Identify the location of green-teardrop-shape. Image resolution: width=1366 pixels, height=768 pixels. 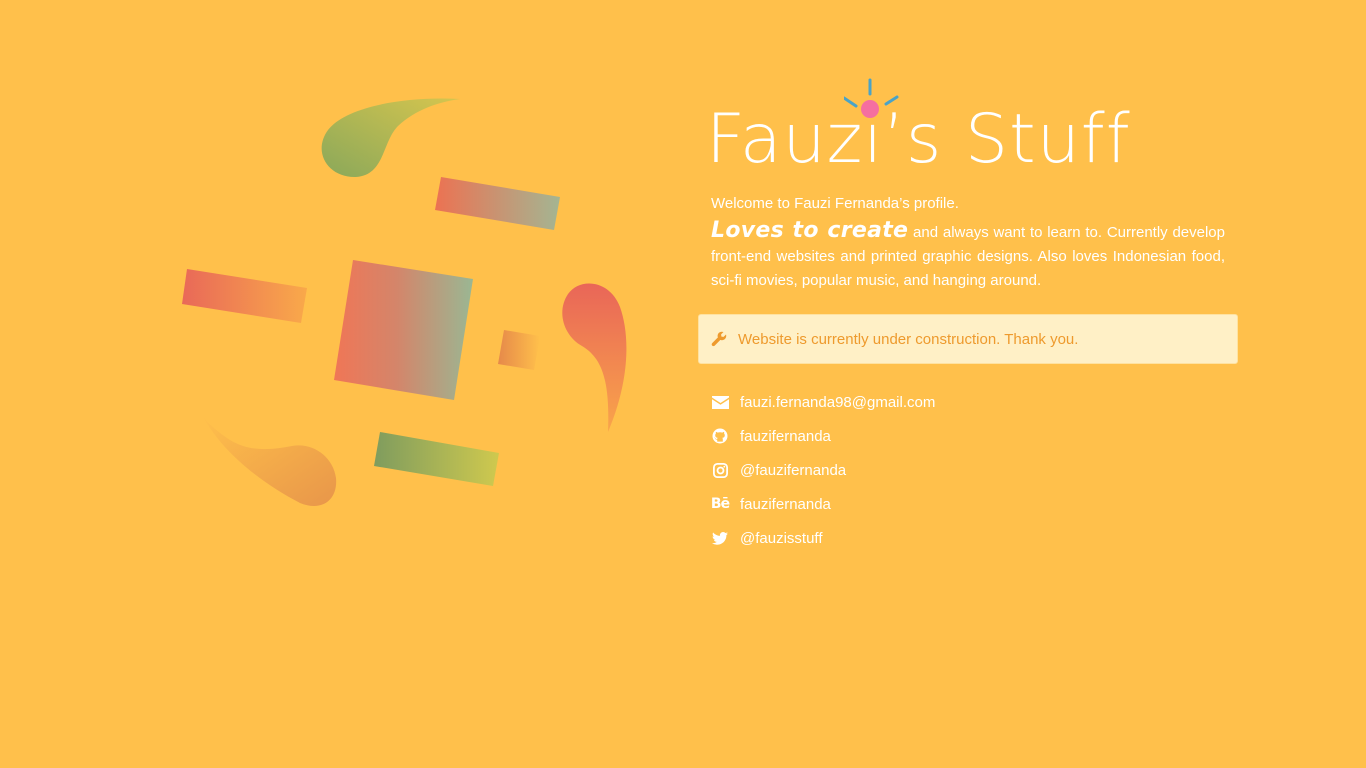
(390, 138).